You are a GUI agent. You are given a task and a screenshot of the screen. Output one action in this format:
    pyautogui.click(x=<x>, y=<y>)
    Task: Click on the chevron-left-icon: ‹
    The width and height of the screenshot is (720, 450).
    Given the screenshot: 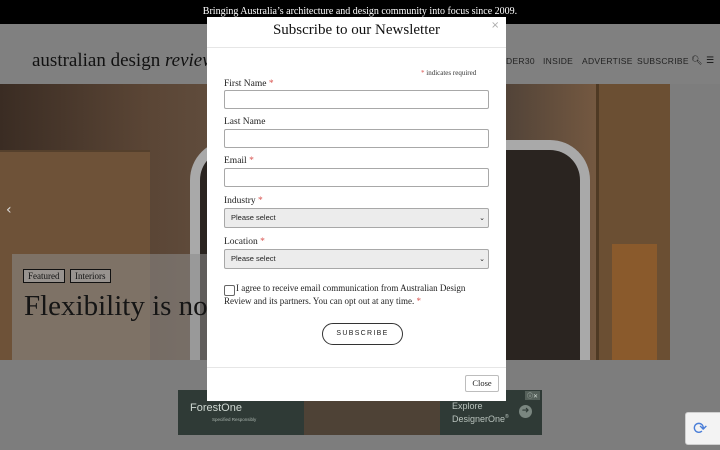 What is the action you would take?
    pyautogui.click(x=9, y=210)
    